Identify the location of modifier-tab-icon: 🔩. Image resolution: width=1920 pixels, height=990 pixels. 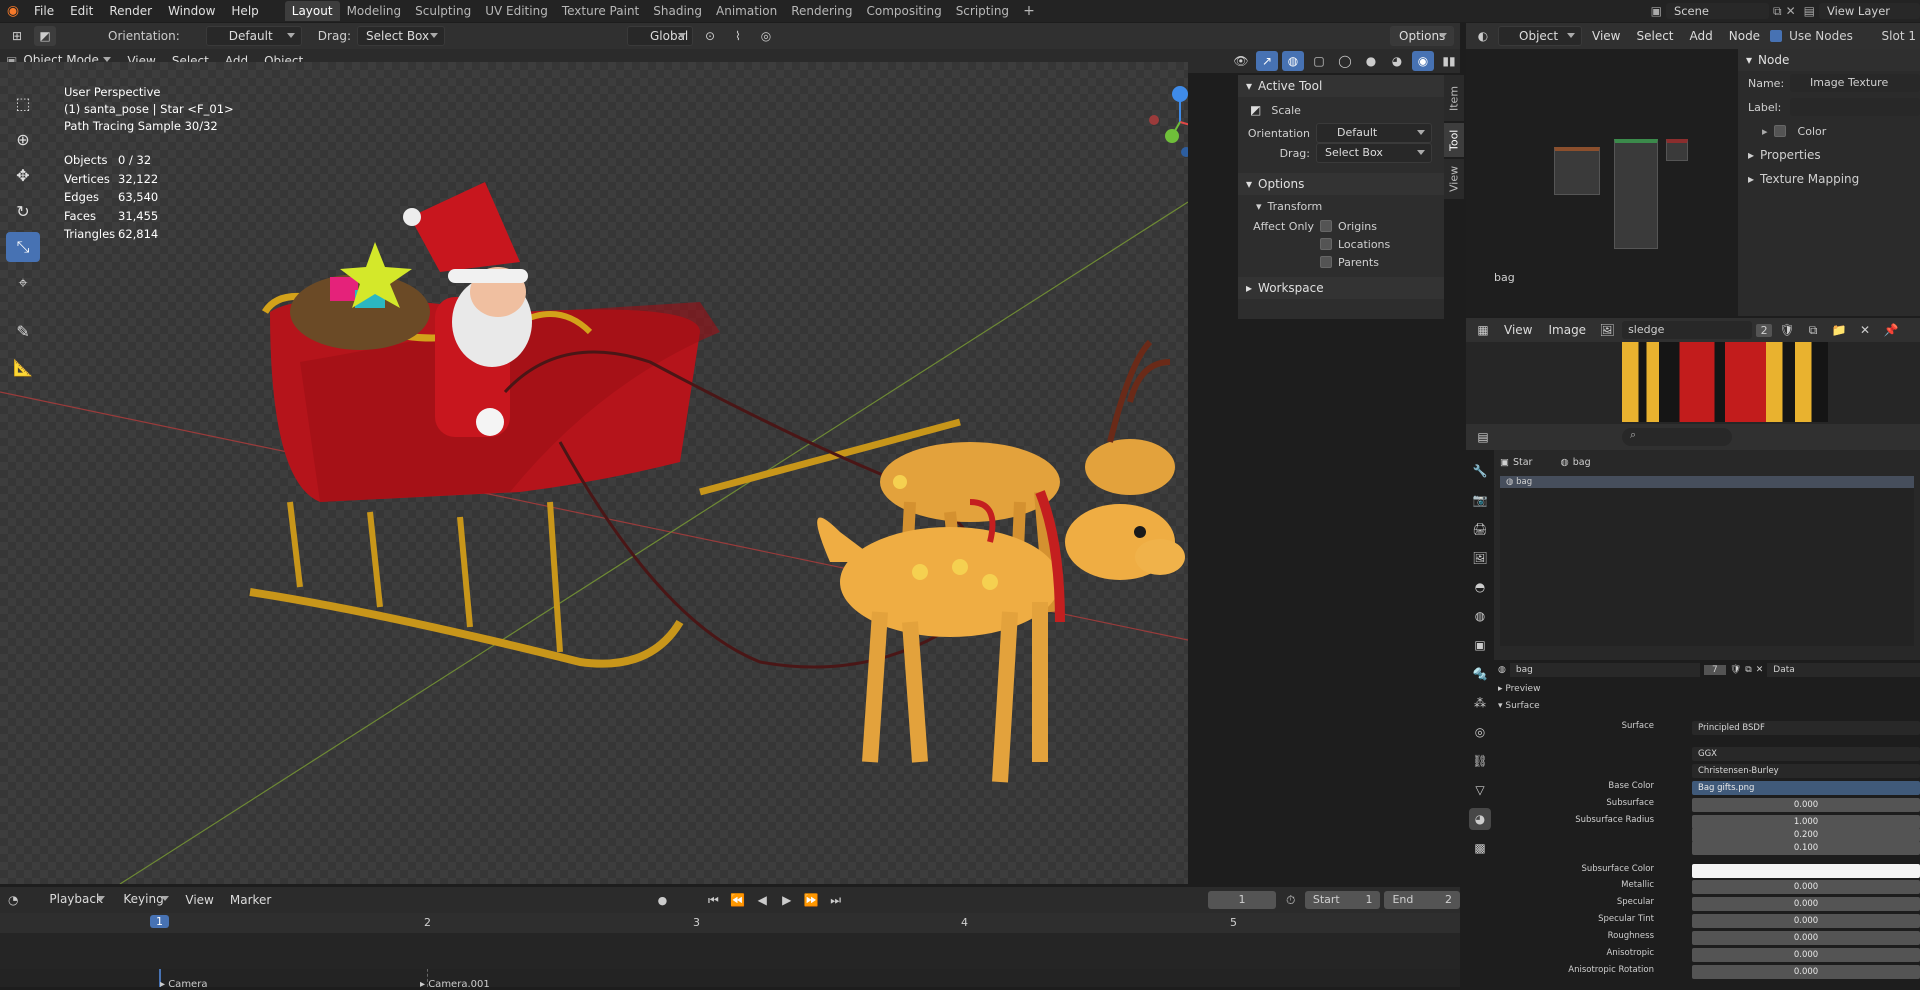
(1480, 674).